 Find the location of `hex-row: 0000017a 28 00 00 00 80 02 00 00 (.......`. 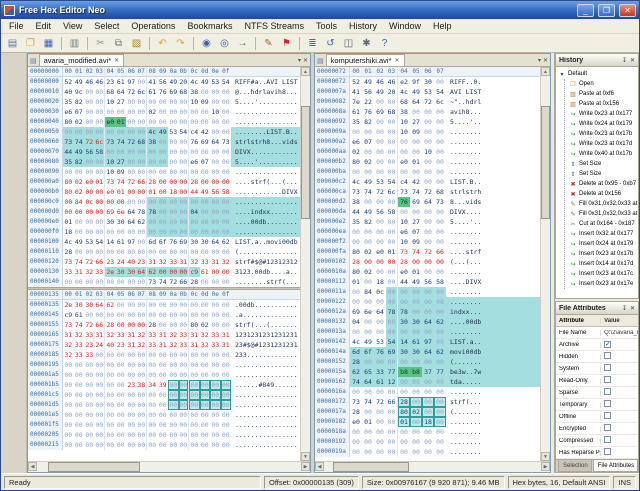

hex-row: 0000017a 28 00 00 00 80 02 00 00 (....... is located at coordinates (427, 412).